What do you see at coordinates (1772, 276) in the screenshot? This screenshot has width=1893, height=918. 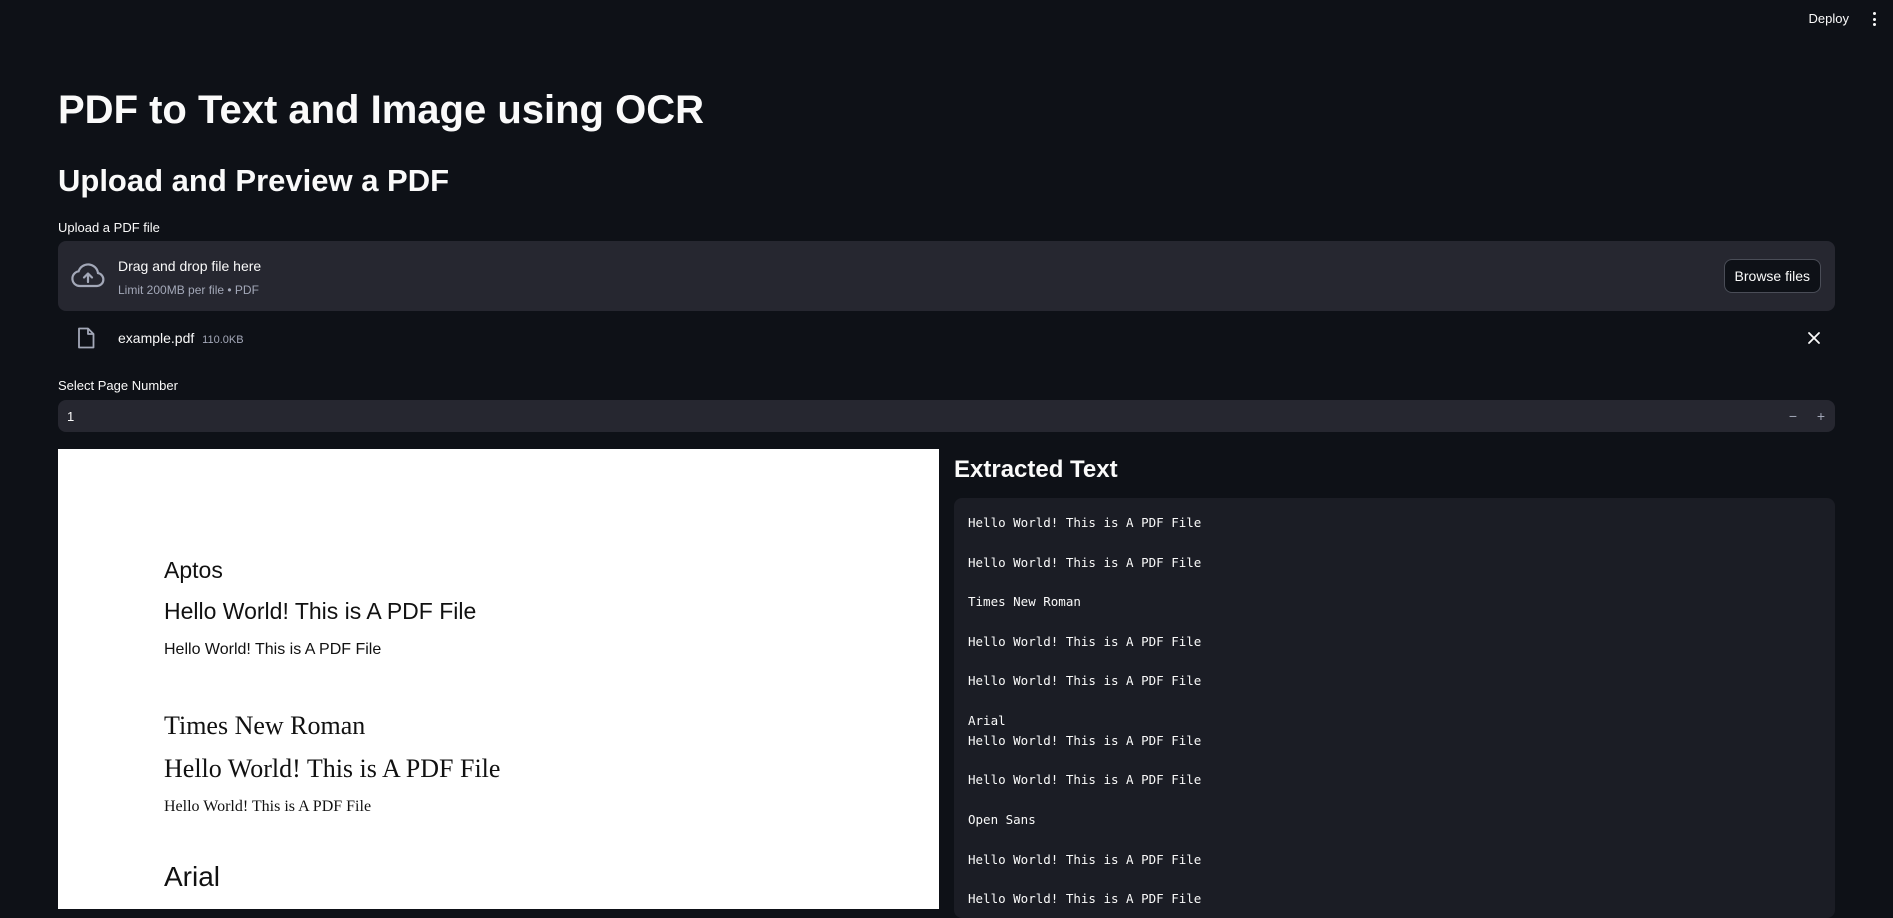 I see `browse-files-button: Browse files` at bounding box center [1772, 276].